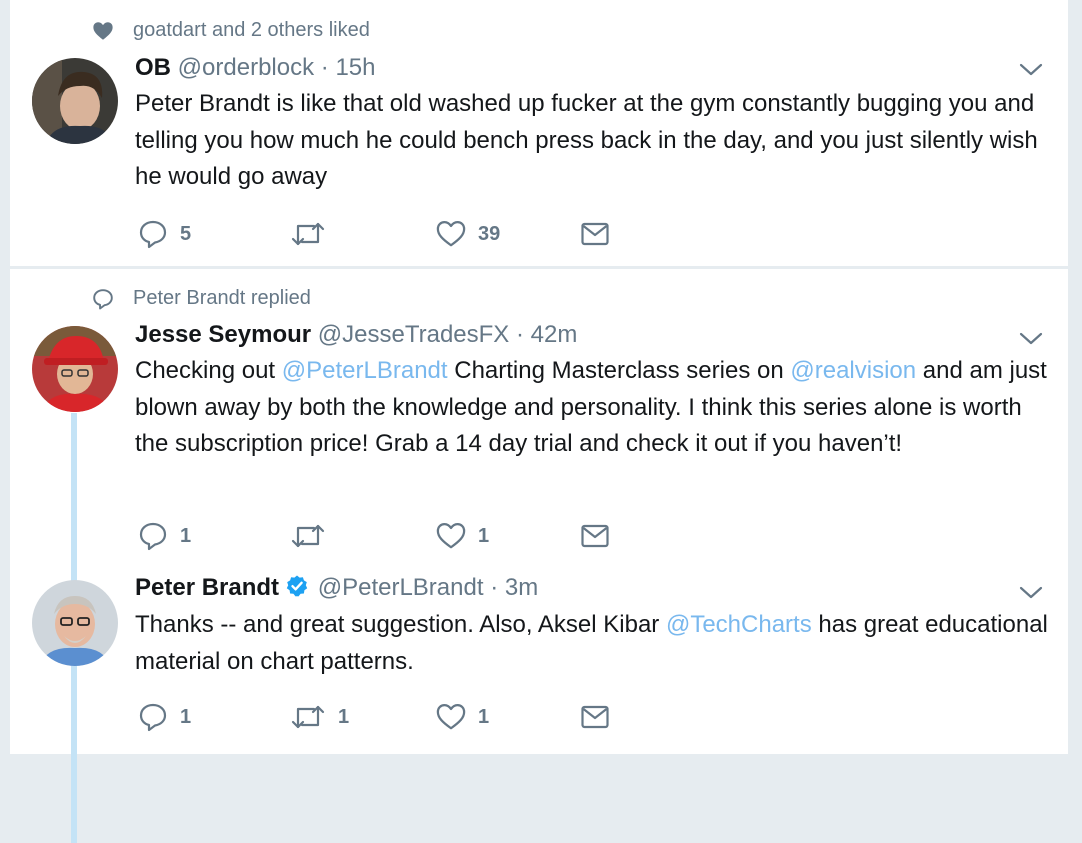 Image resolution: width=1082 pixels, height=843 pixels. I want to click on user-handle: @JesseTradesFX, so click(414, 334).